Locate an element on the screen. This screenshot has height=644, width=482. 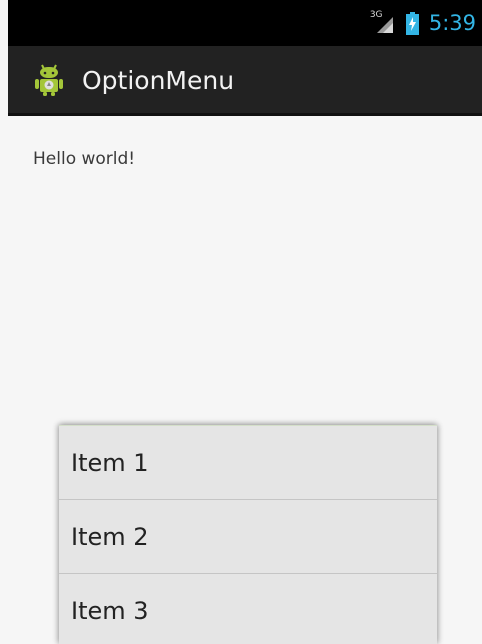
signal-icon is located at coordinates (384, 25).